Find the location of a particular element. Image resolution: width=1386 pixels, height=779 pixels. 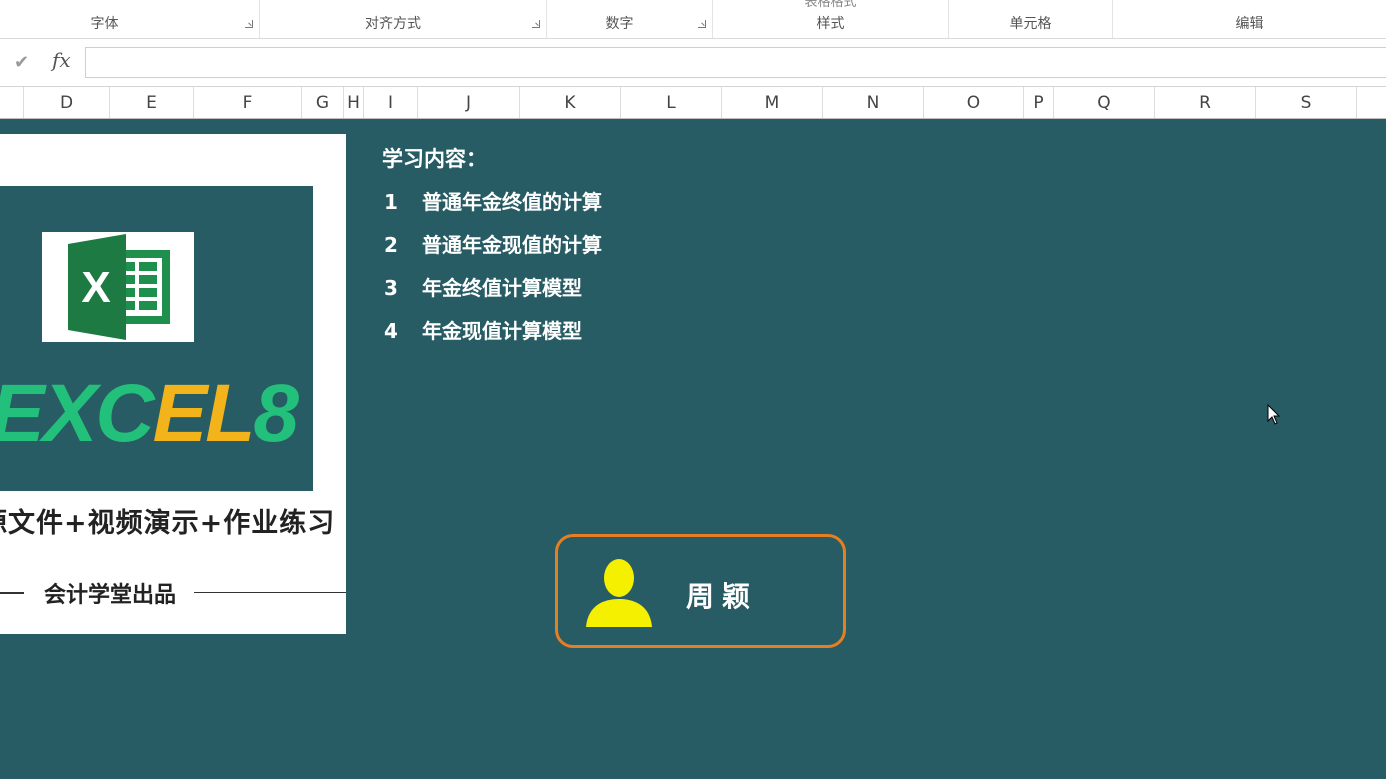

column-headers: D E F G H I J K L M N O P Q R S is located at coordinates (693, 103).